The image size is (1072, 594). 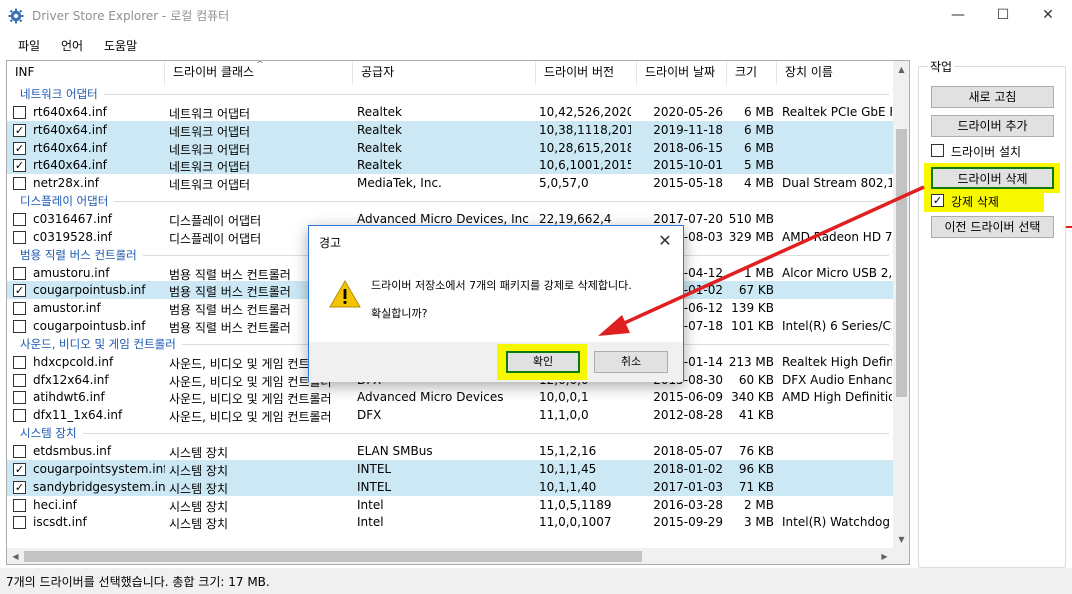 What do you see at coordinates (444, 73) in the screenshot?
I see `column-header: 공급자` at bounding box center [444, 73].